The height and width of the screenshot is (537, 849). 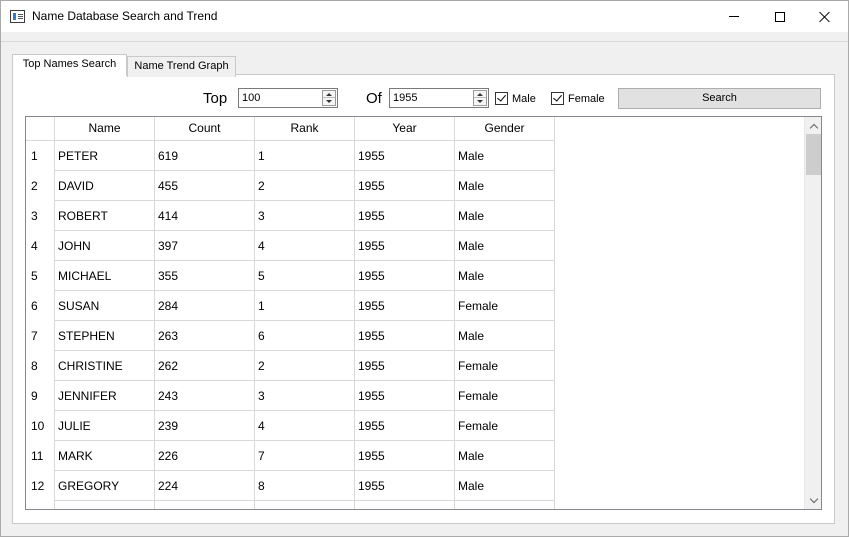 I want to click on maximize-button, so click(x=780, y=16).